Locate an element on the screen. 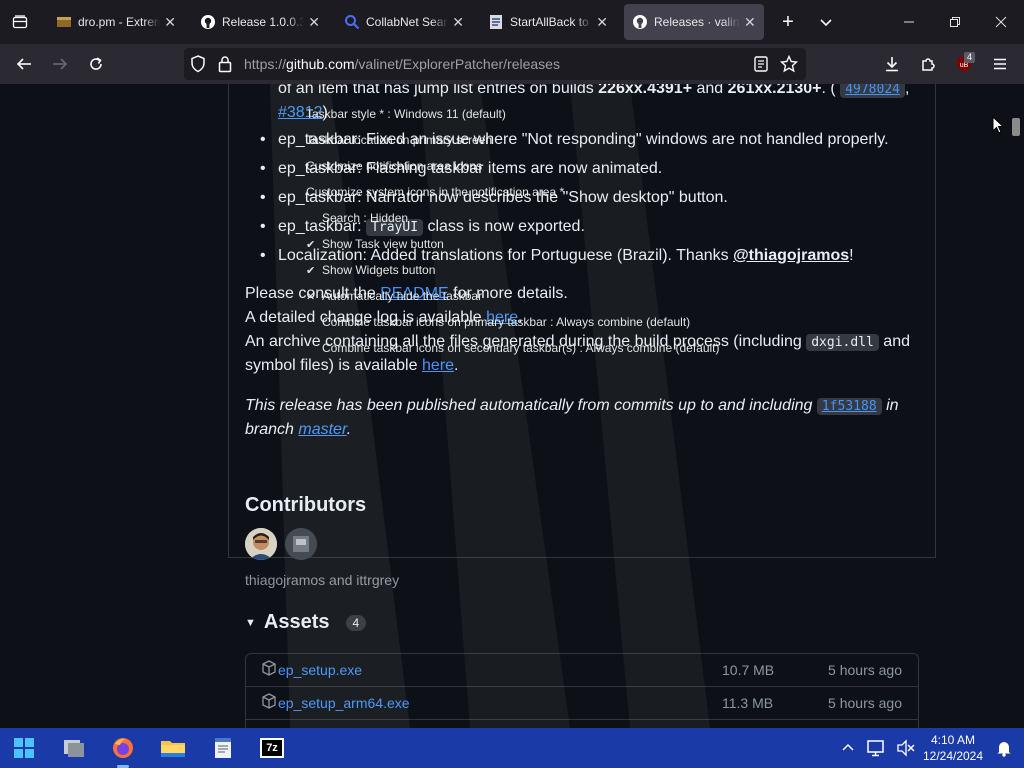 The width and height of the screenshot is (1024, 768). page-scrollbar is located at coordinates (1016, 406).